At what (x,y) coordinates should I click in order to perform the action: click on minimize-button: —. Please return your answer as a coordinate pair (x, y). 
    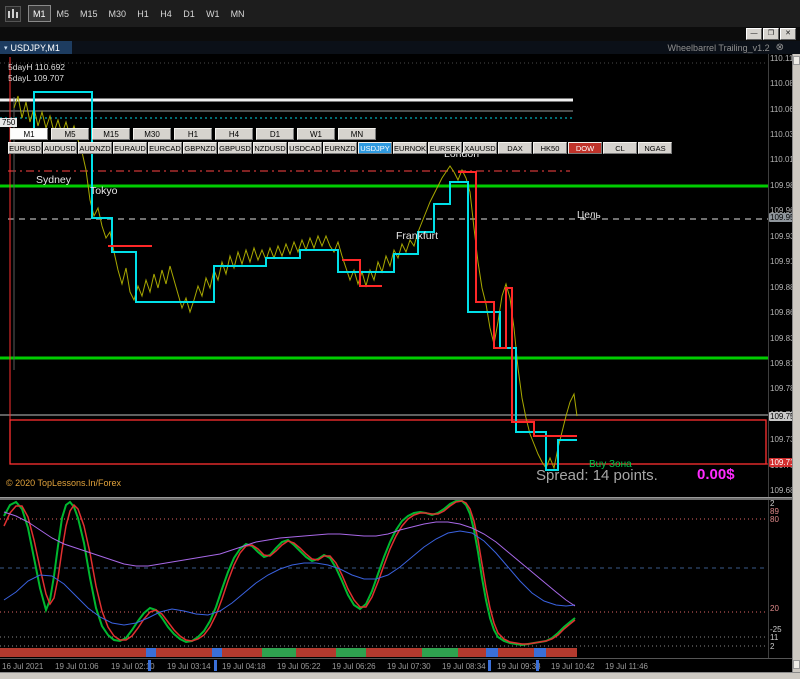
    Looking at the image, I should click on (754, 34).